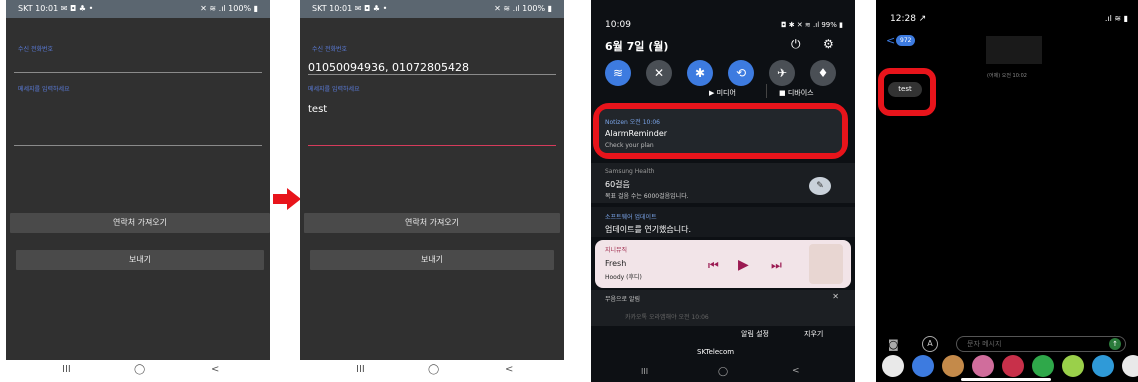  What do you see at coordinates (1043, 366) in the screenshot?
I see `apple-pay-icon` at bounding box center [1043, 366].